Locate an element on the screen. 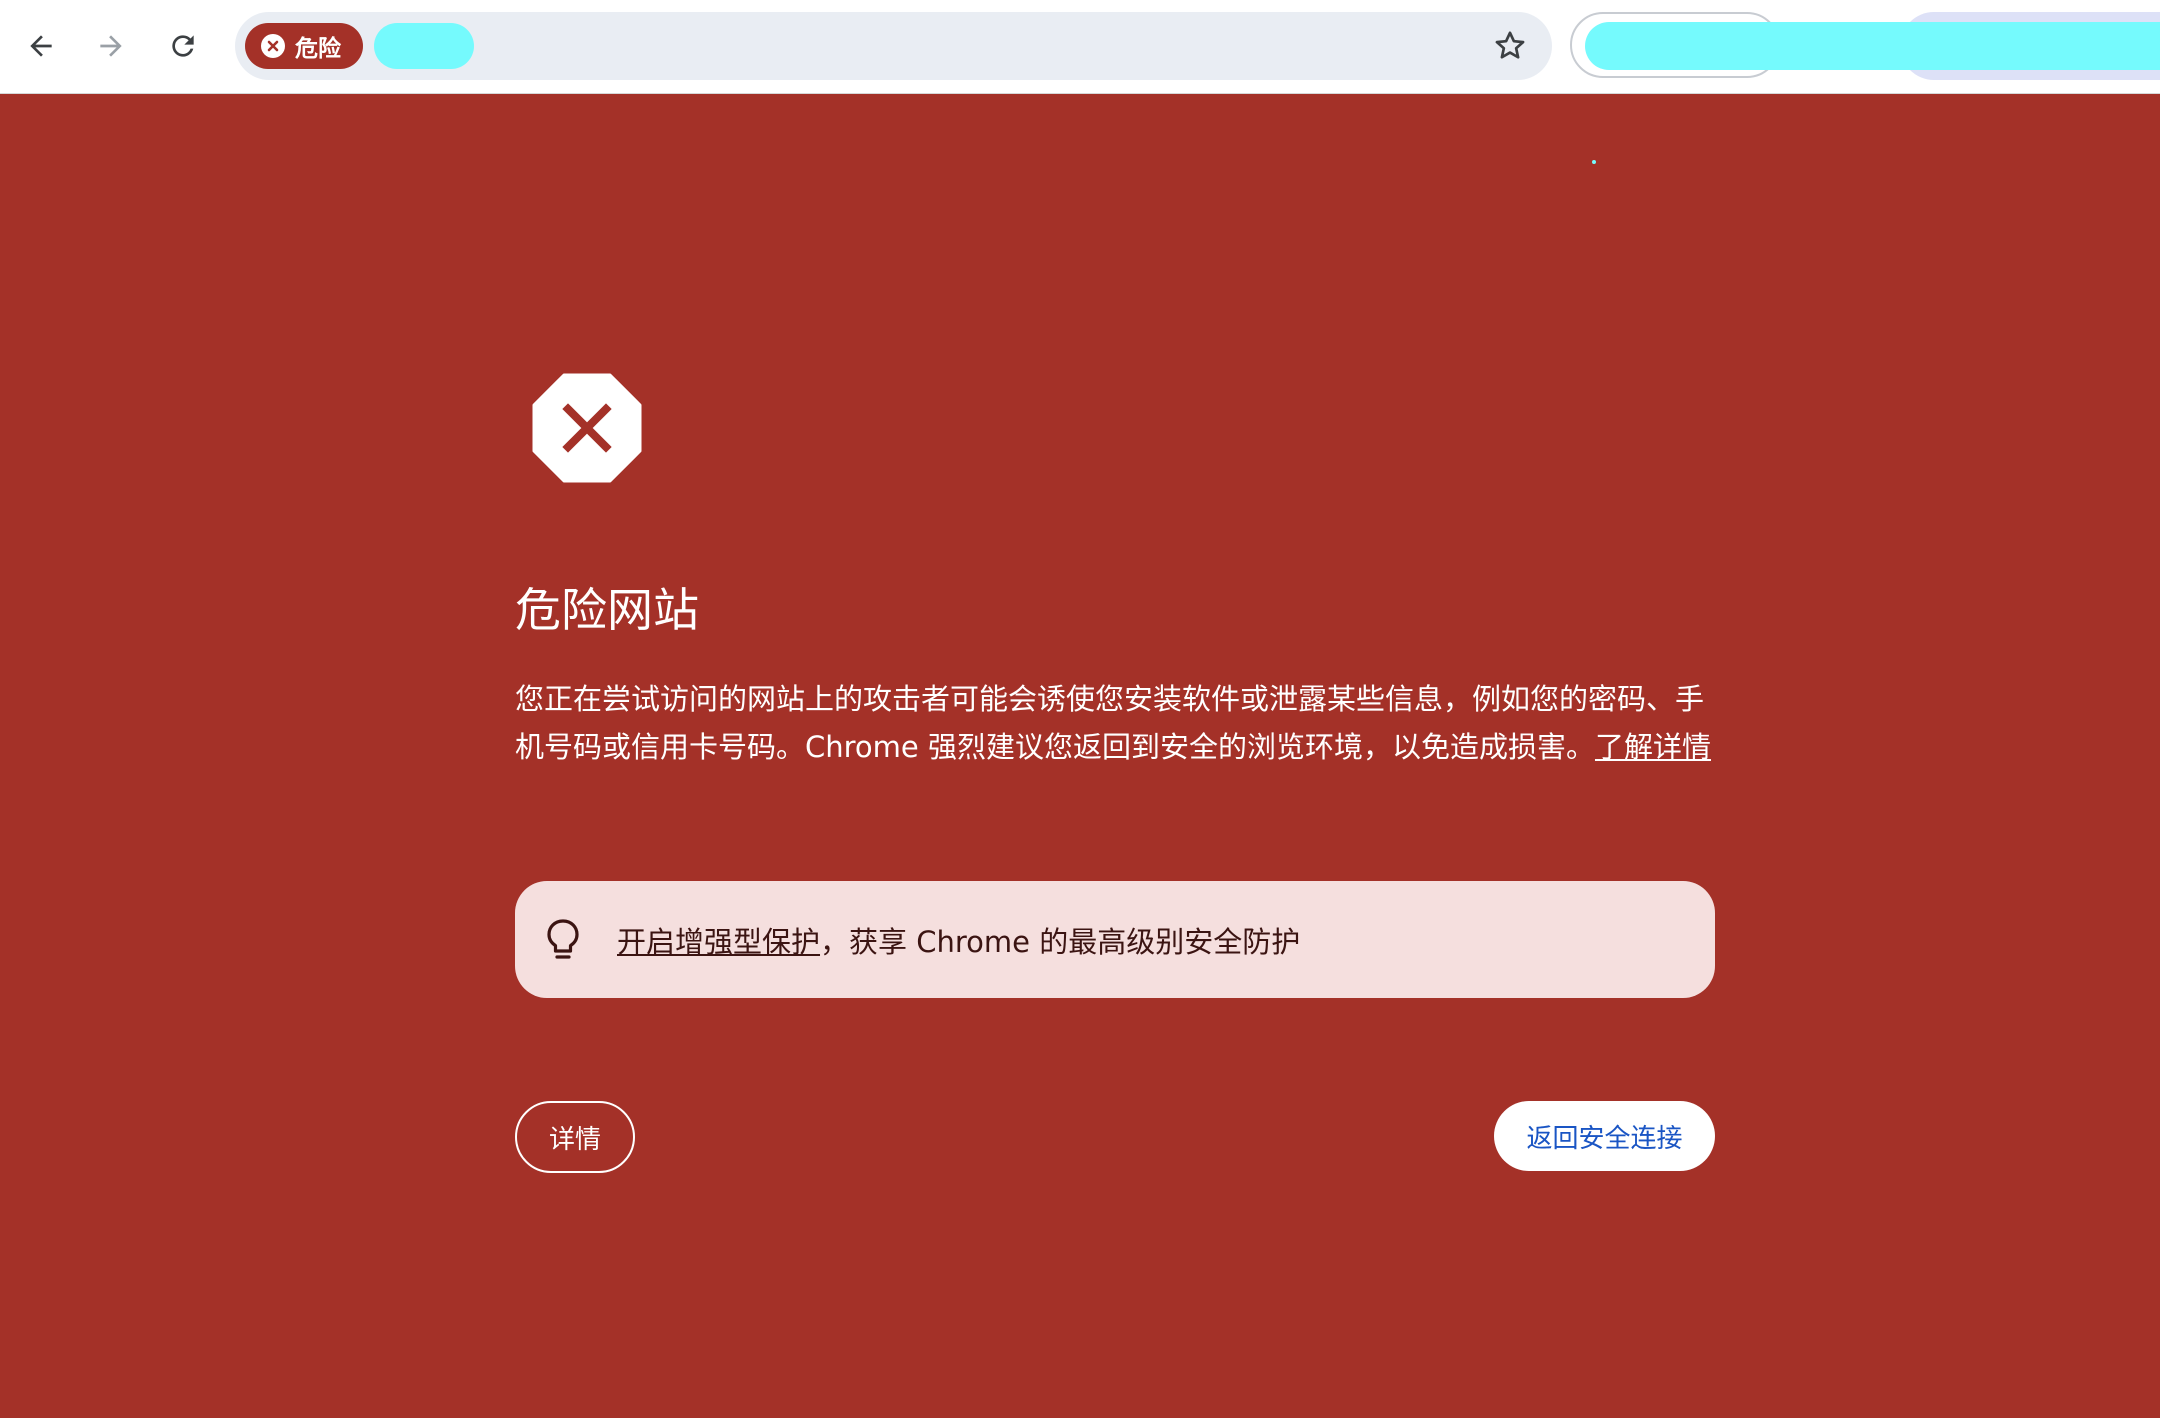  lightbulb-icon is located at coordinates (563, 938).